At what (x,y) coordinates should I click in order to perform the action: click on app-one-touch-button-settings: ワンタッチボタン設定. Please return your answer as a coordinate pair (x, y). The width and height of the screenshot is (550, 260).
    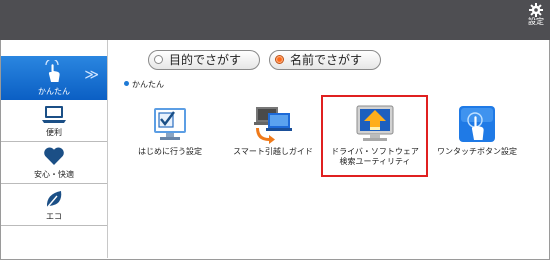
    Looking at the image, I should click on (477, 135).